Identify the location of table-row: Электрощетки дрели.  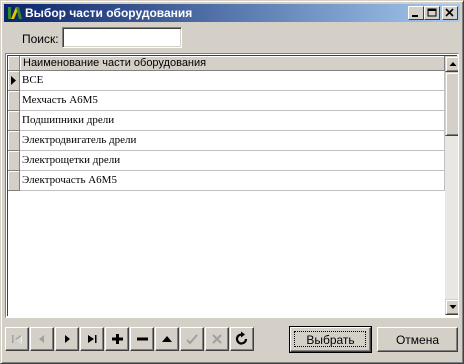
(226, 161).